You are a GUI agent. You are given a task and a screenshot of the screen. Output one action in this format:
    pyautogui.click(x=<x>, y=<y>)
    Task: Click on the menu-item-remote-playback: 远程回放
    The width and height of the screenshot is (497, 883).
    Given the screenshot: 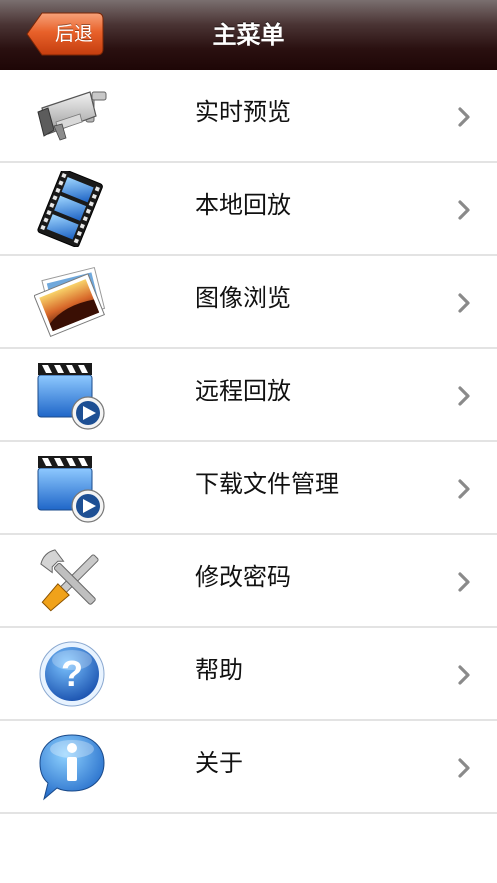 What is the action you would take?
    pyautogui.click(x=248, y=395)
    